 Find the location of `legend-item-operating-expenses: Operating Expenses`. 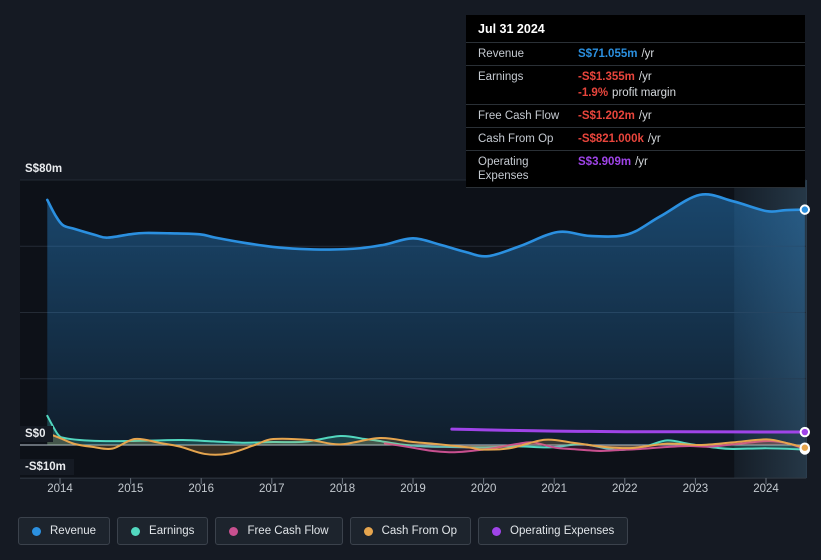

legend-item-operating-expenses: Operating Expenses is located at coordinates (553, 531).